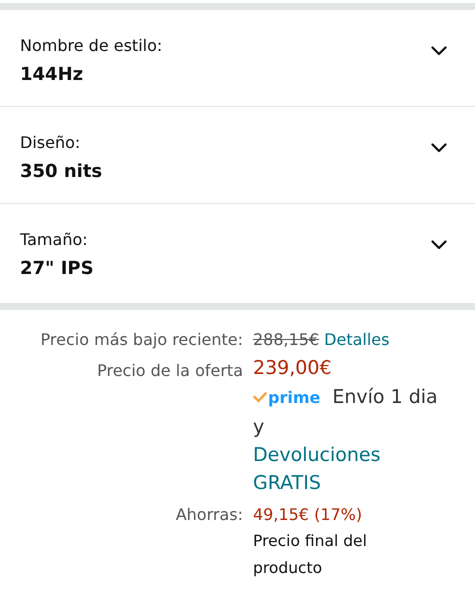 This screenshot has width=475, height=599. I want to click on final-price-note: Precio final del producto, so click(310, 555).